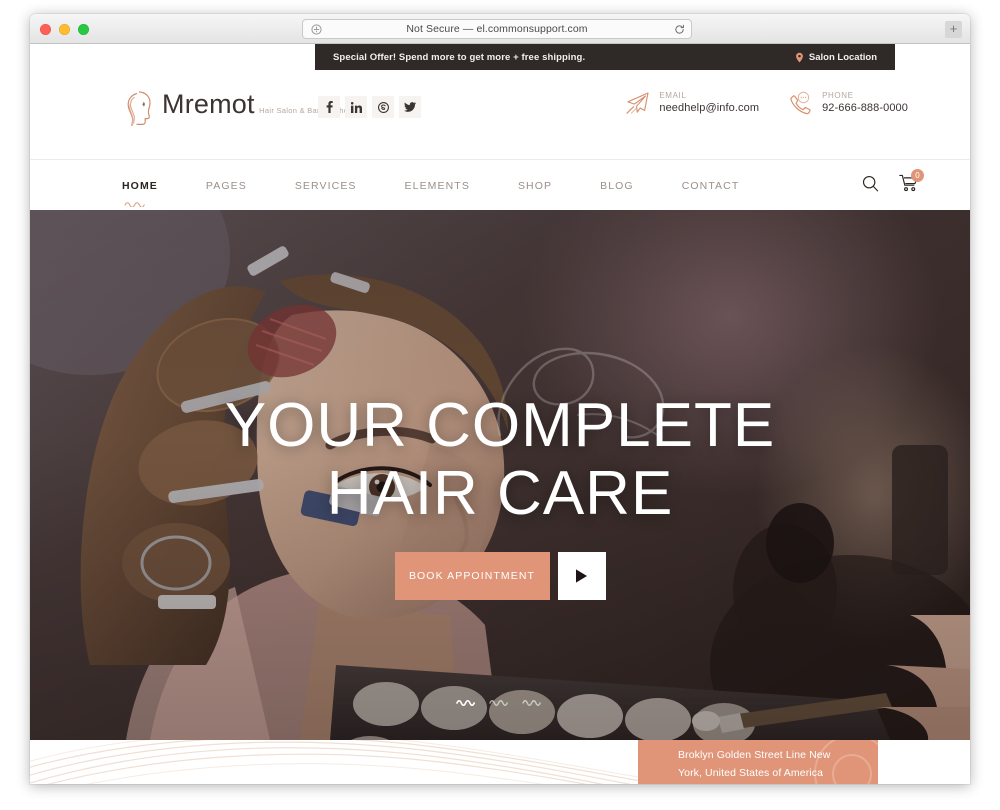 This screenshot has width=1000, height=810. What do you see at coordinates (754, 755) in the screenshot?
I see `address-line-1: Broklyn Golden Street Line New` at bounding box center [754, 755].